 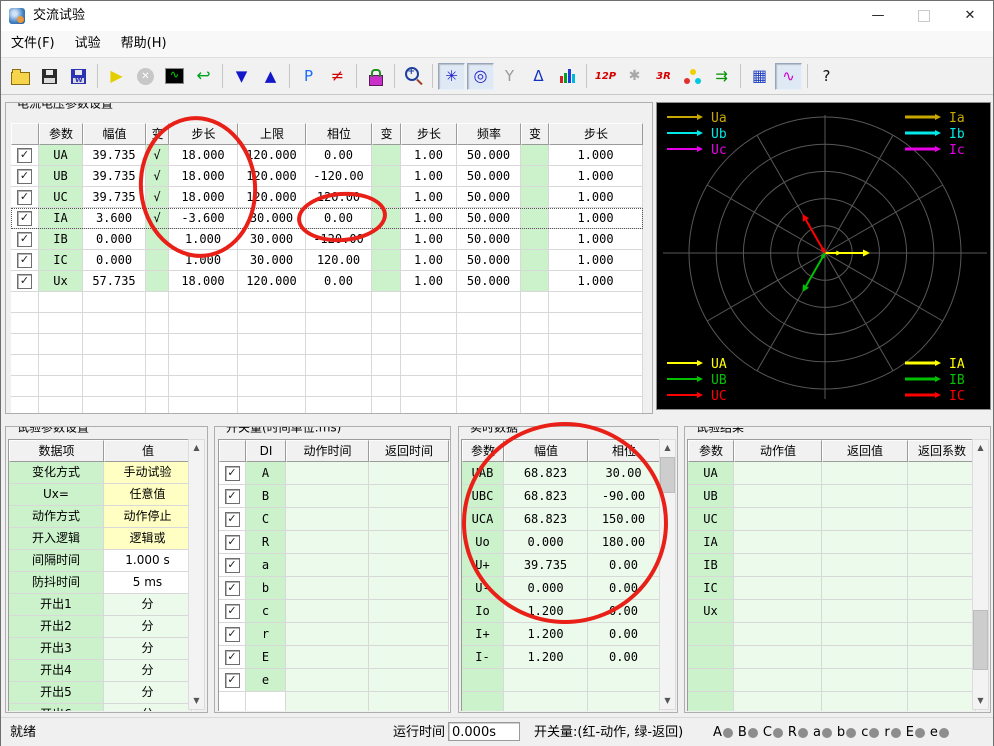 I want to click on waveform-view-button: ∿, so click(x=788, y=76).